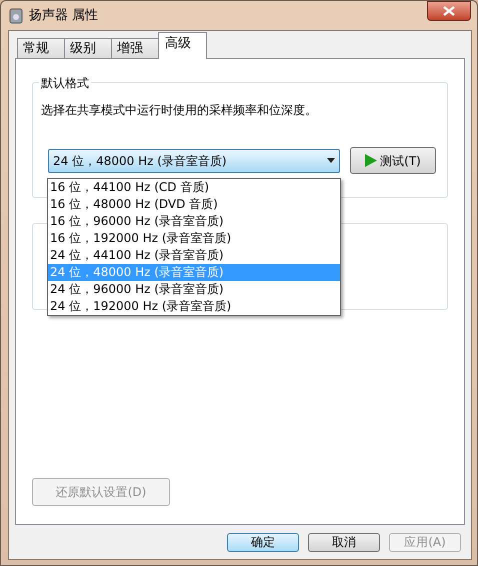  What do you see at coordinates (16, 16) in the screenshot?
I see `speaker-icon` at bounding box center [16, 16].